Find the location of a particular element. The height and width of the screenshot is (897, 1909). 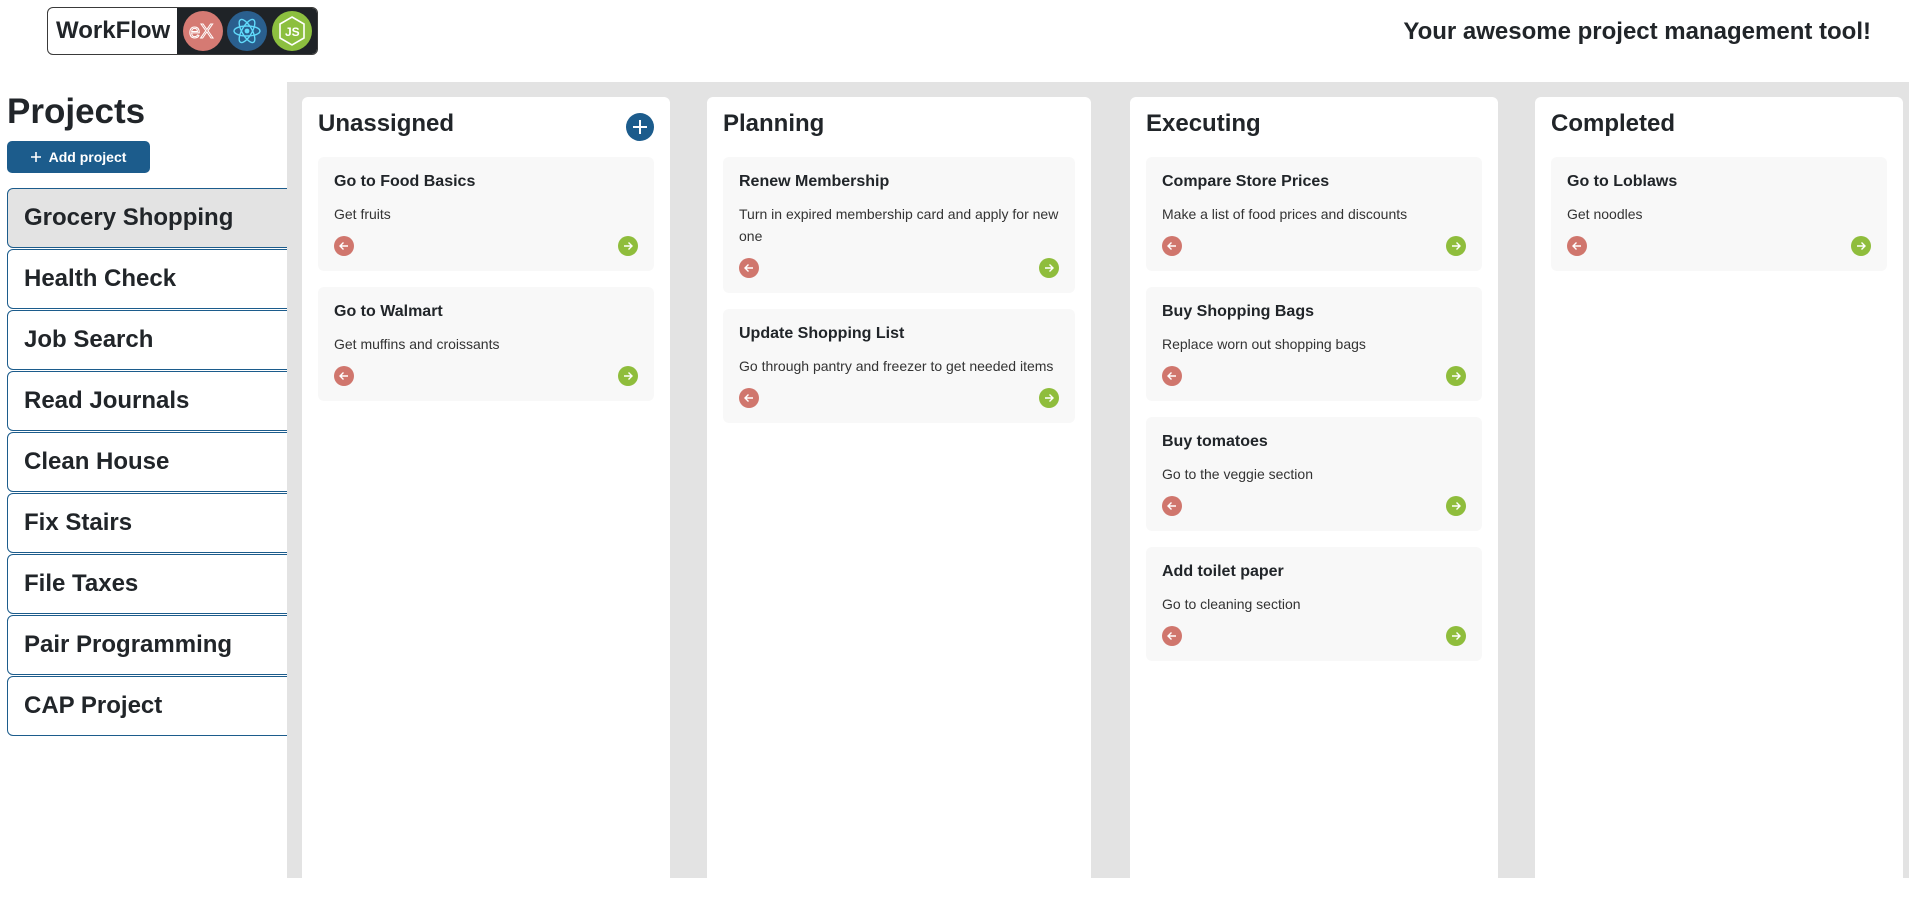

sidebar-title: Projects is located at coordinates (76, 111).